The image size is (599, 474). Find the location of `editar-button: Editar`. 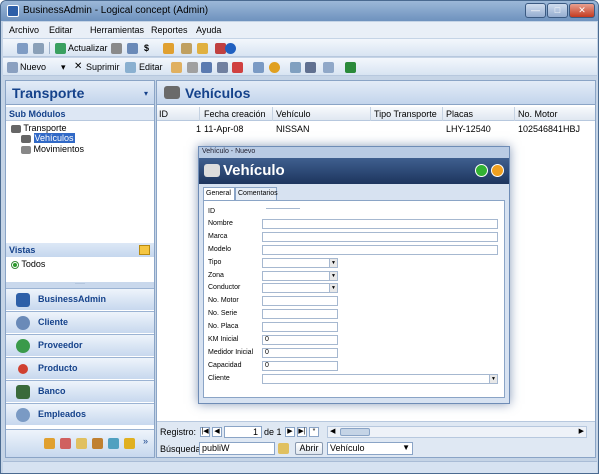

editar-button: Editar is located at coordinates (151, 67).